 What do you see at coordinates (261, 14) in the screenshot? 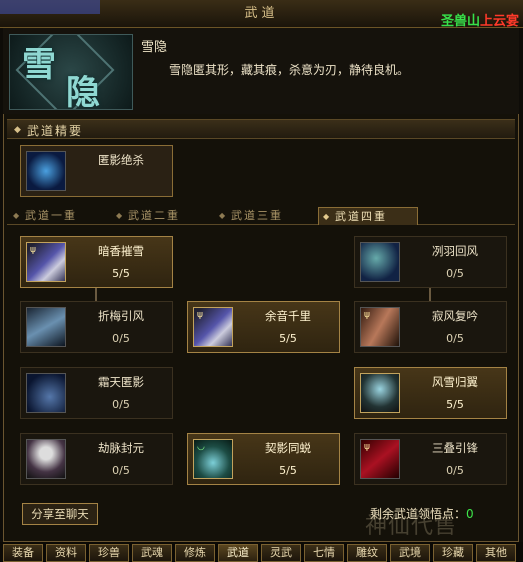
I see `title-bar: 武道 圣兽山上云宴` at bounding box center [261, 14].